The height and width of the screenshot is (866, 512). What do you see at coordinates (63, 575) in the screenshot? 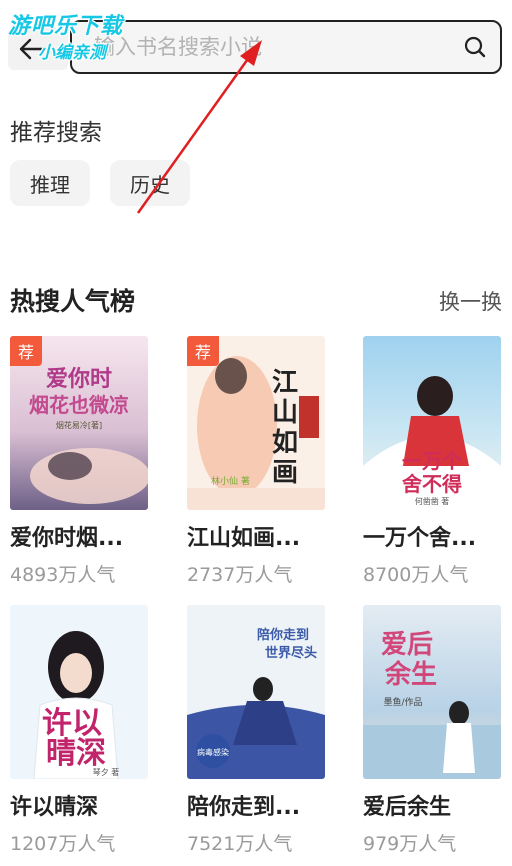
I see `book-popularity: 4893万人气` at bounding box center [63, 575].